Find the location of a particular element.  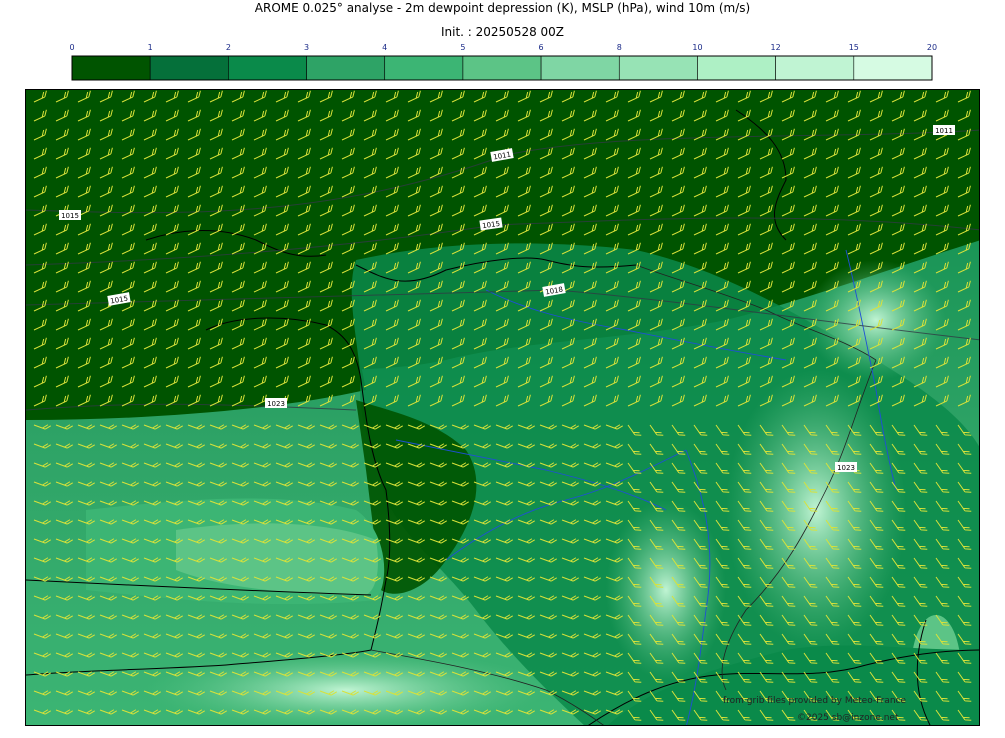

colorbar-tick-label: 10 is located at coordinates (697, 47).